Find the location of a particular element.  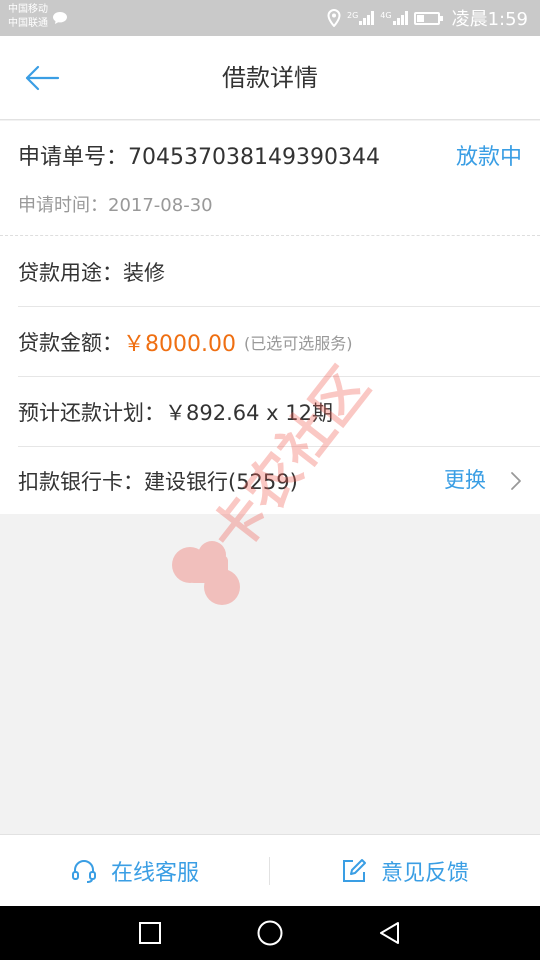

order-number-line: 申请单号：704537038149390344 is located at coordinates (199, 155).